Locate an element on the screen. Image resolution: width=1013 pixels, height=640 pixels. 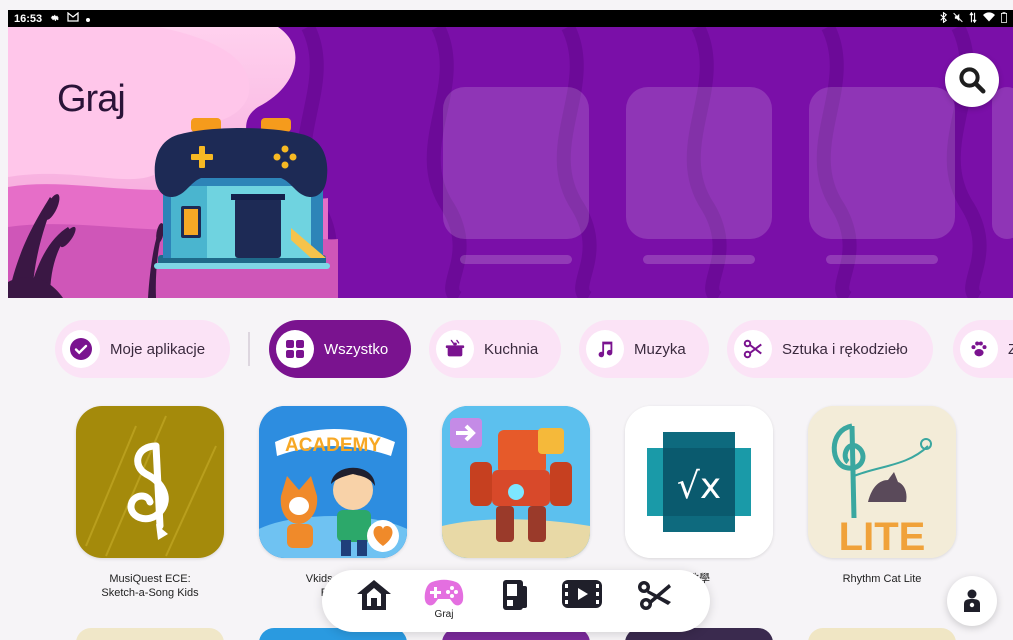
academy-kids-icon: ACADEMY is located at coordinates (333, 482).